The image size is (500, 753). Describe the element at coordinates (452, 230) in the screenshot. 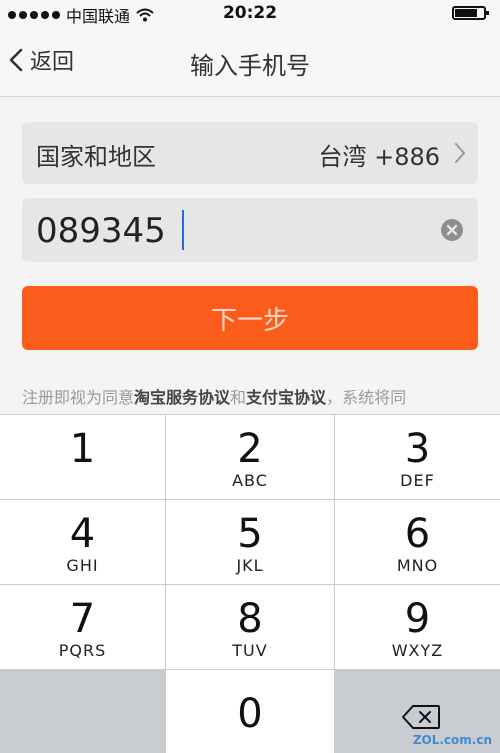

I see `clear-icon` at that location.